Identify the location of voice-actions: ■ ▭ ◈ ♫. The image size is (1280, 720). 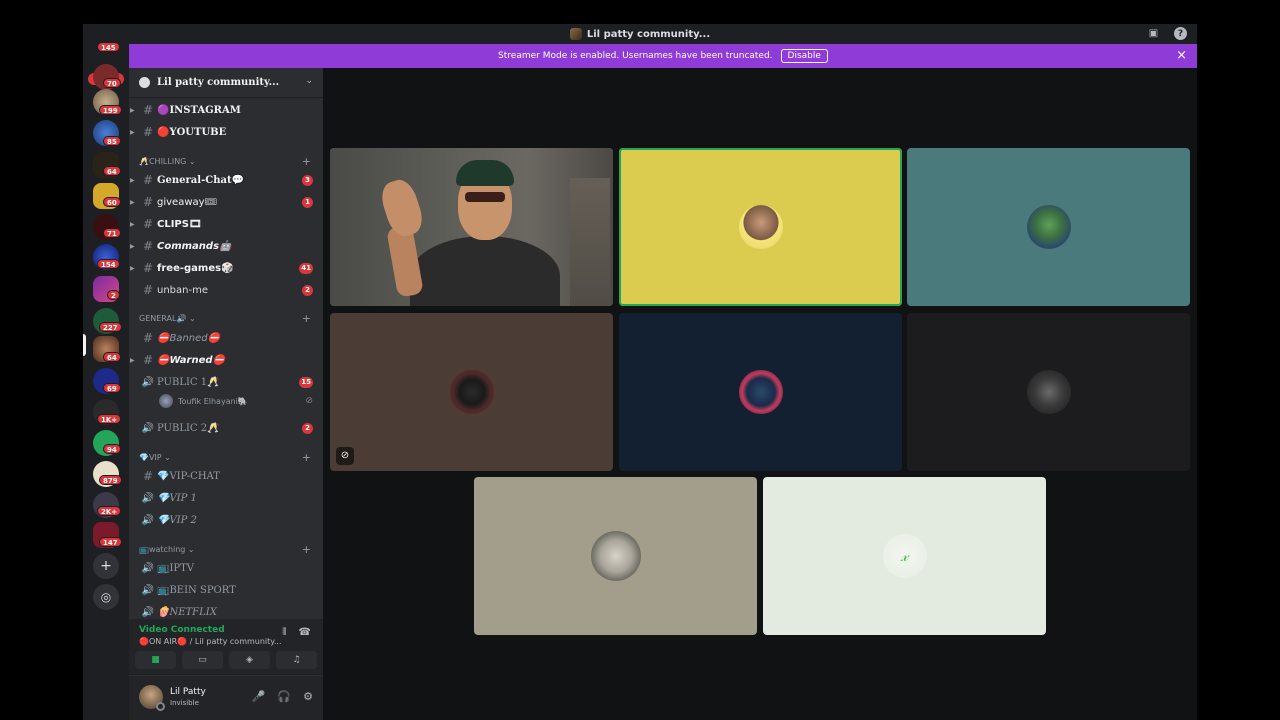
(226, 660).